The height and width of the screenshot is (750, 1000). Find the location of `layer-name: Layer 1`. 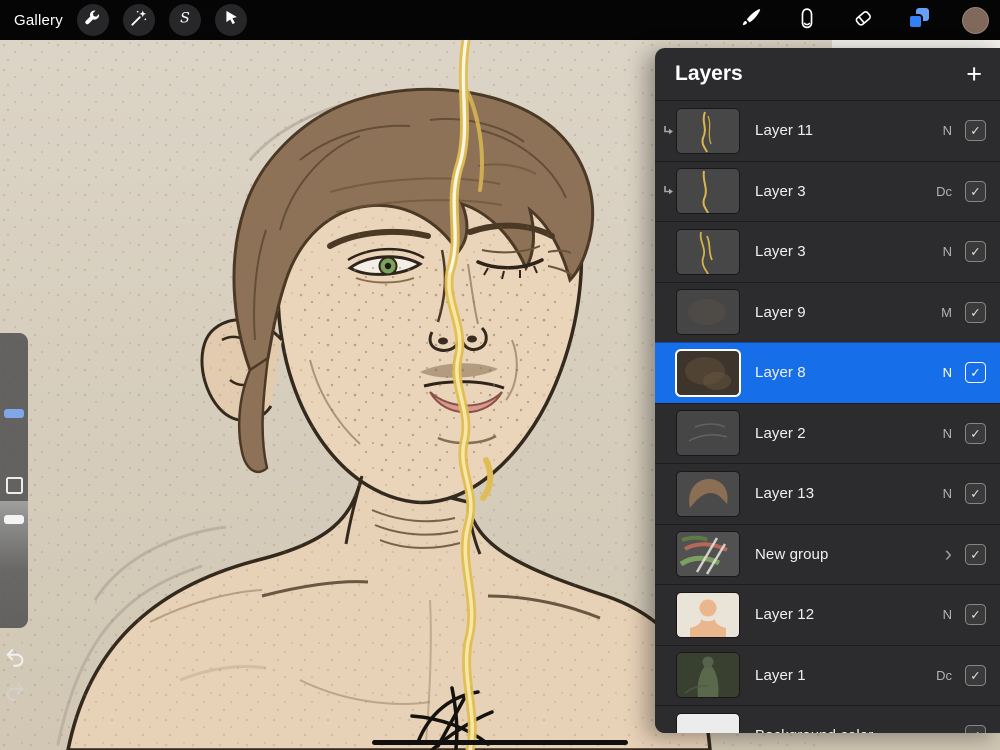

layer-name: Layer 1 is located at coordinates (780, 675).